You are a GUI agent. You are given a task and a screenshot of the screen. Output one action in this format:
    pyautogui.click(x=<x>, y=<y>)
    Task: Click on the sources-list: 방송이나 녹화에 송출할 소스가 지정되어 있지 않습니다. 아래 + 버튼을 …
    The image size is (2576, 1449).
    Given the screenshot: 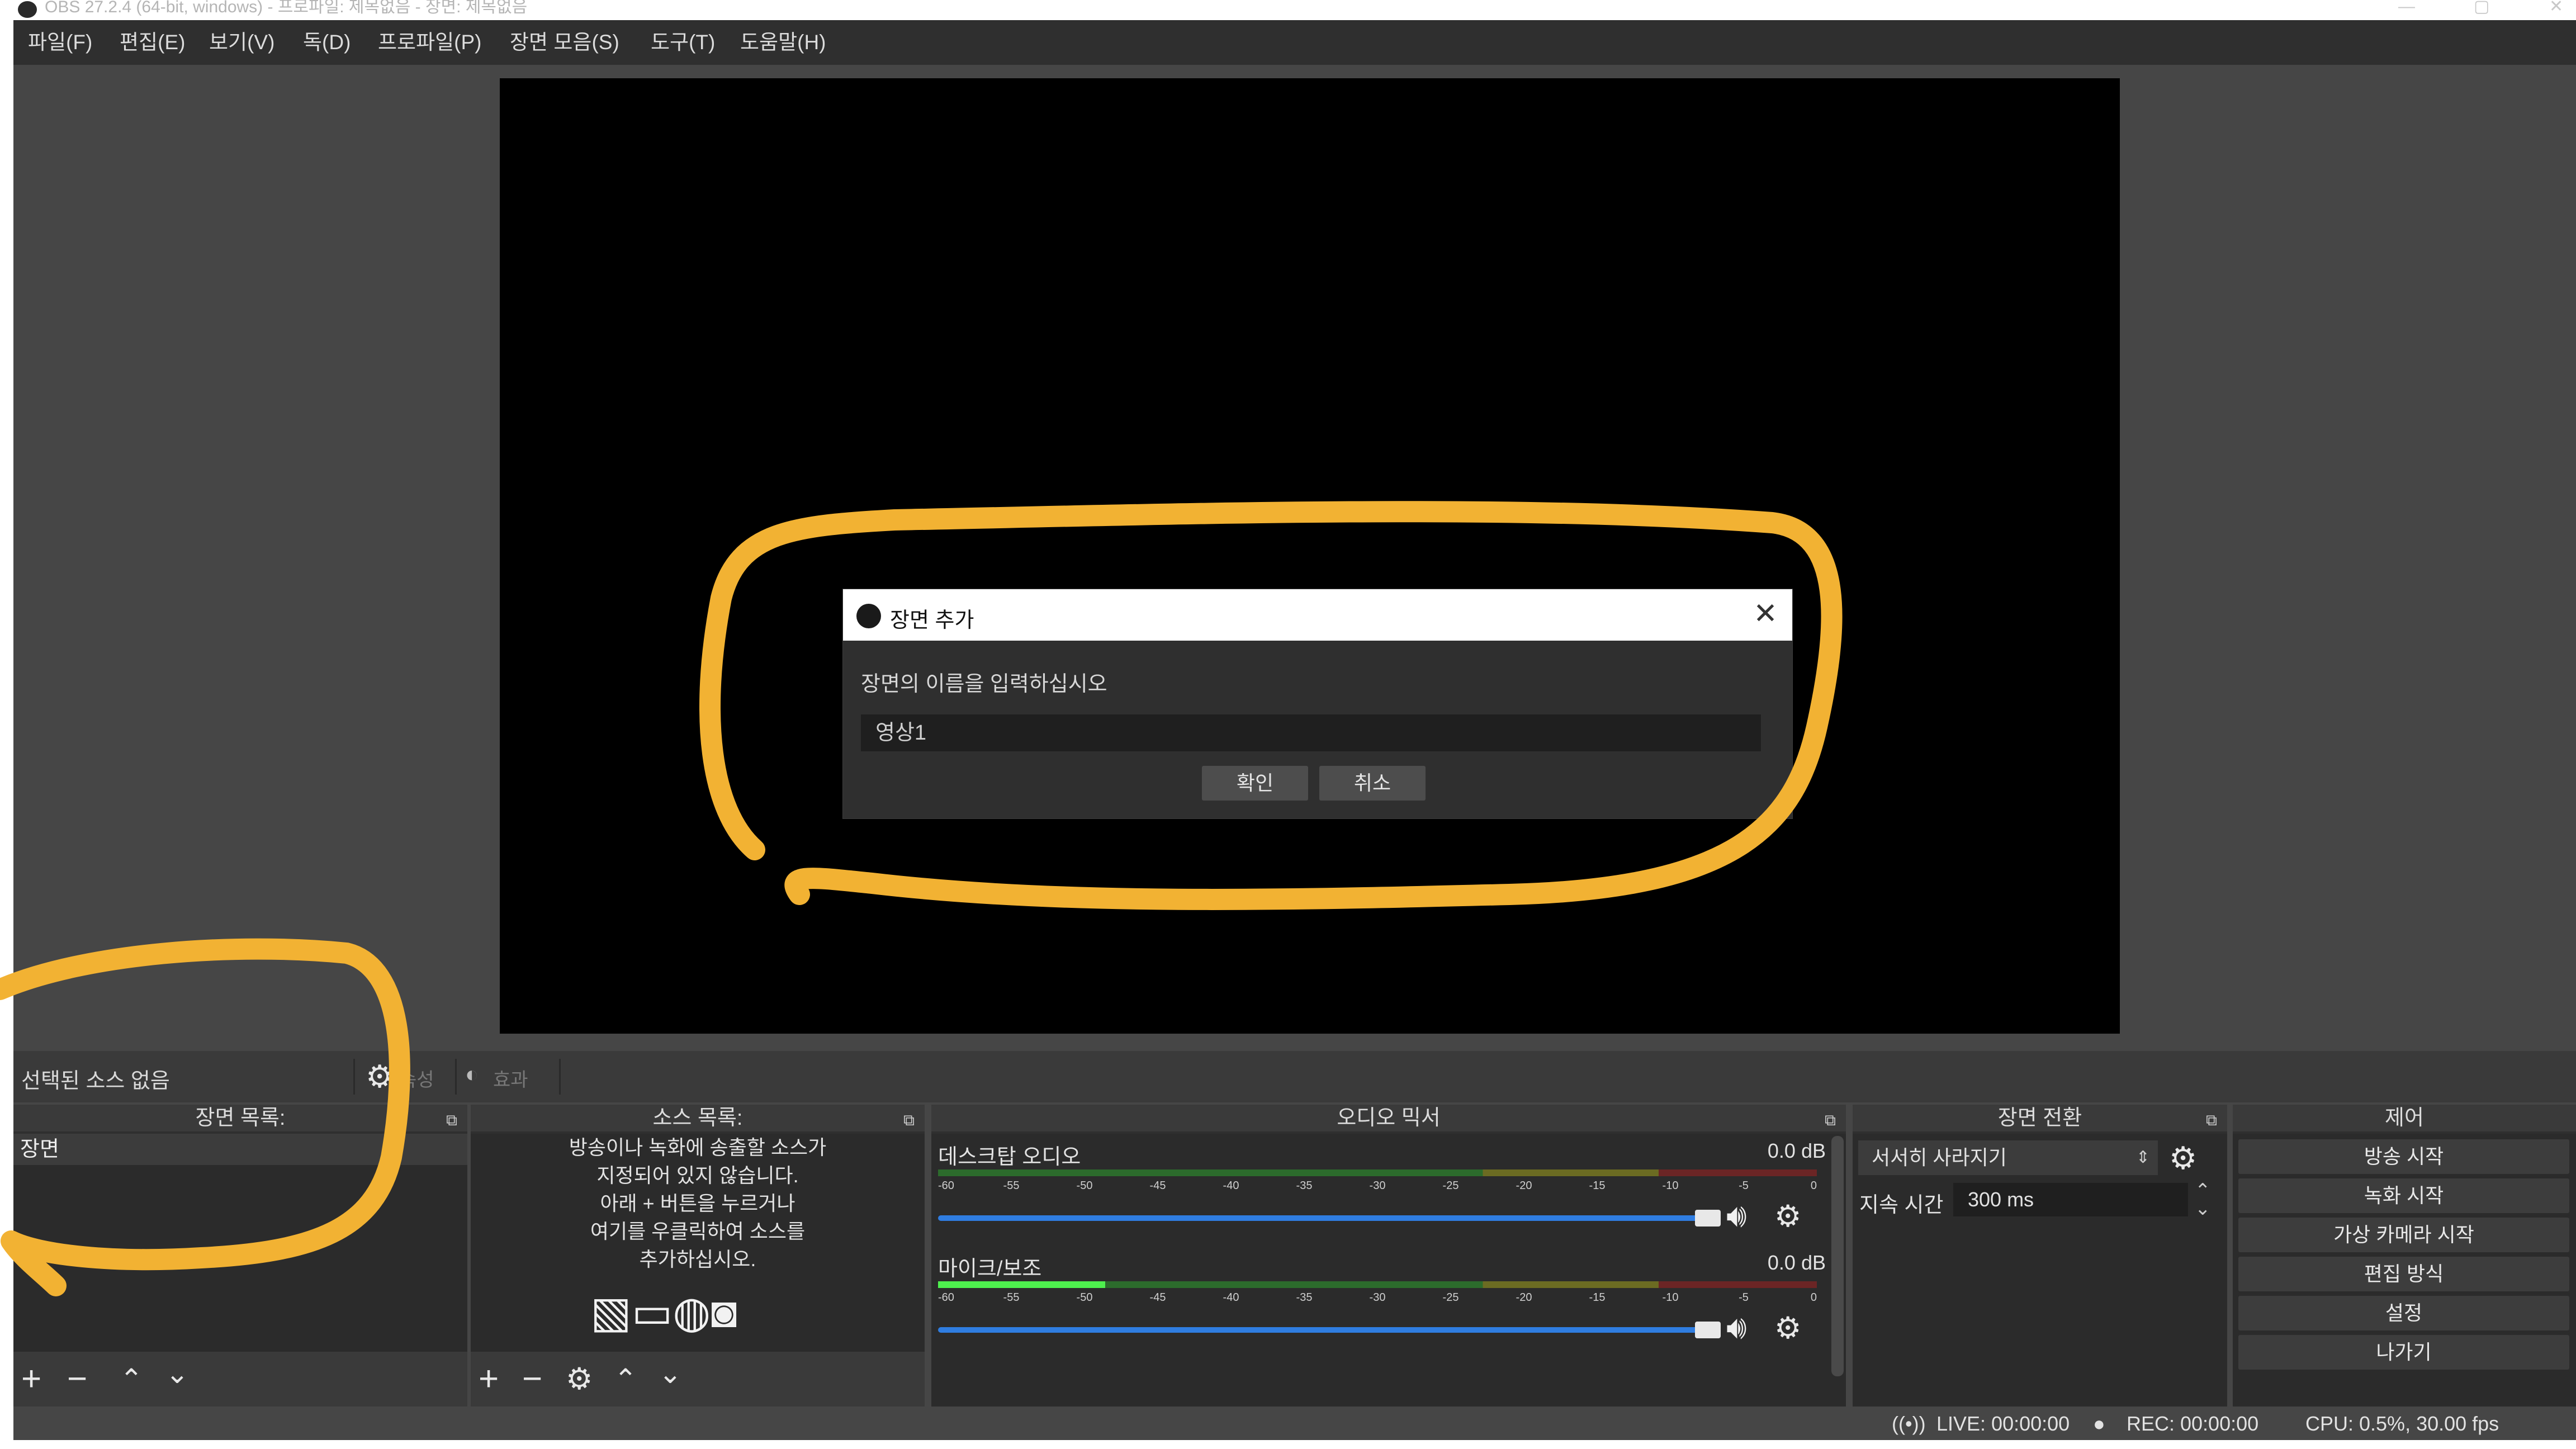 What is the action you would take?
    pyautogui.click(x=698, y=1243)
    